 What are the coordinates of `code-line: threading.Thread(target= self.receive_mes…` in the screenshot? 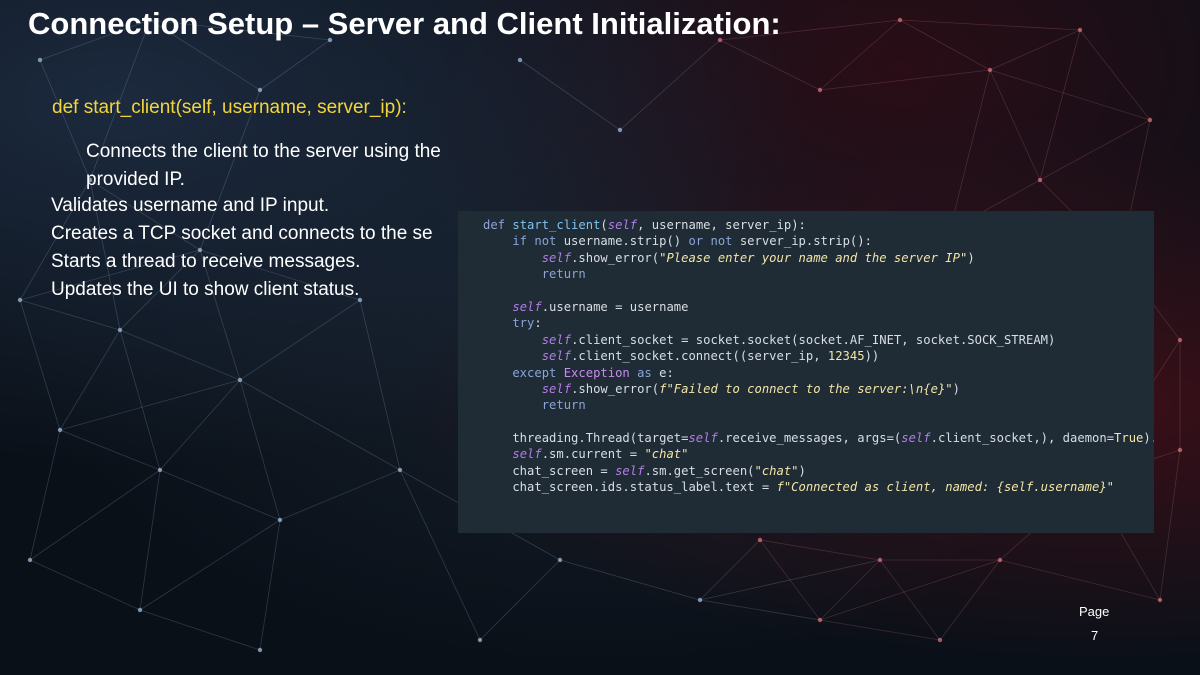 It's located at (818, 438).